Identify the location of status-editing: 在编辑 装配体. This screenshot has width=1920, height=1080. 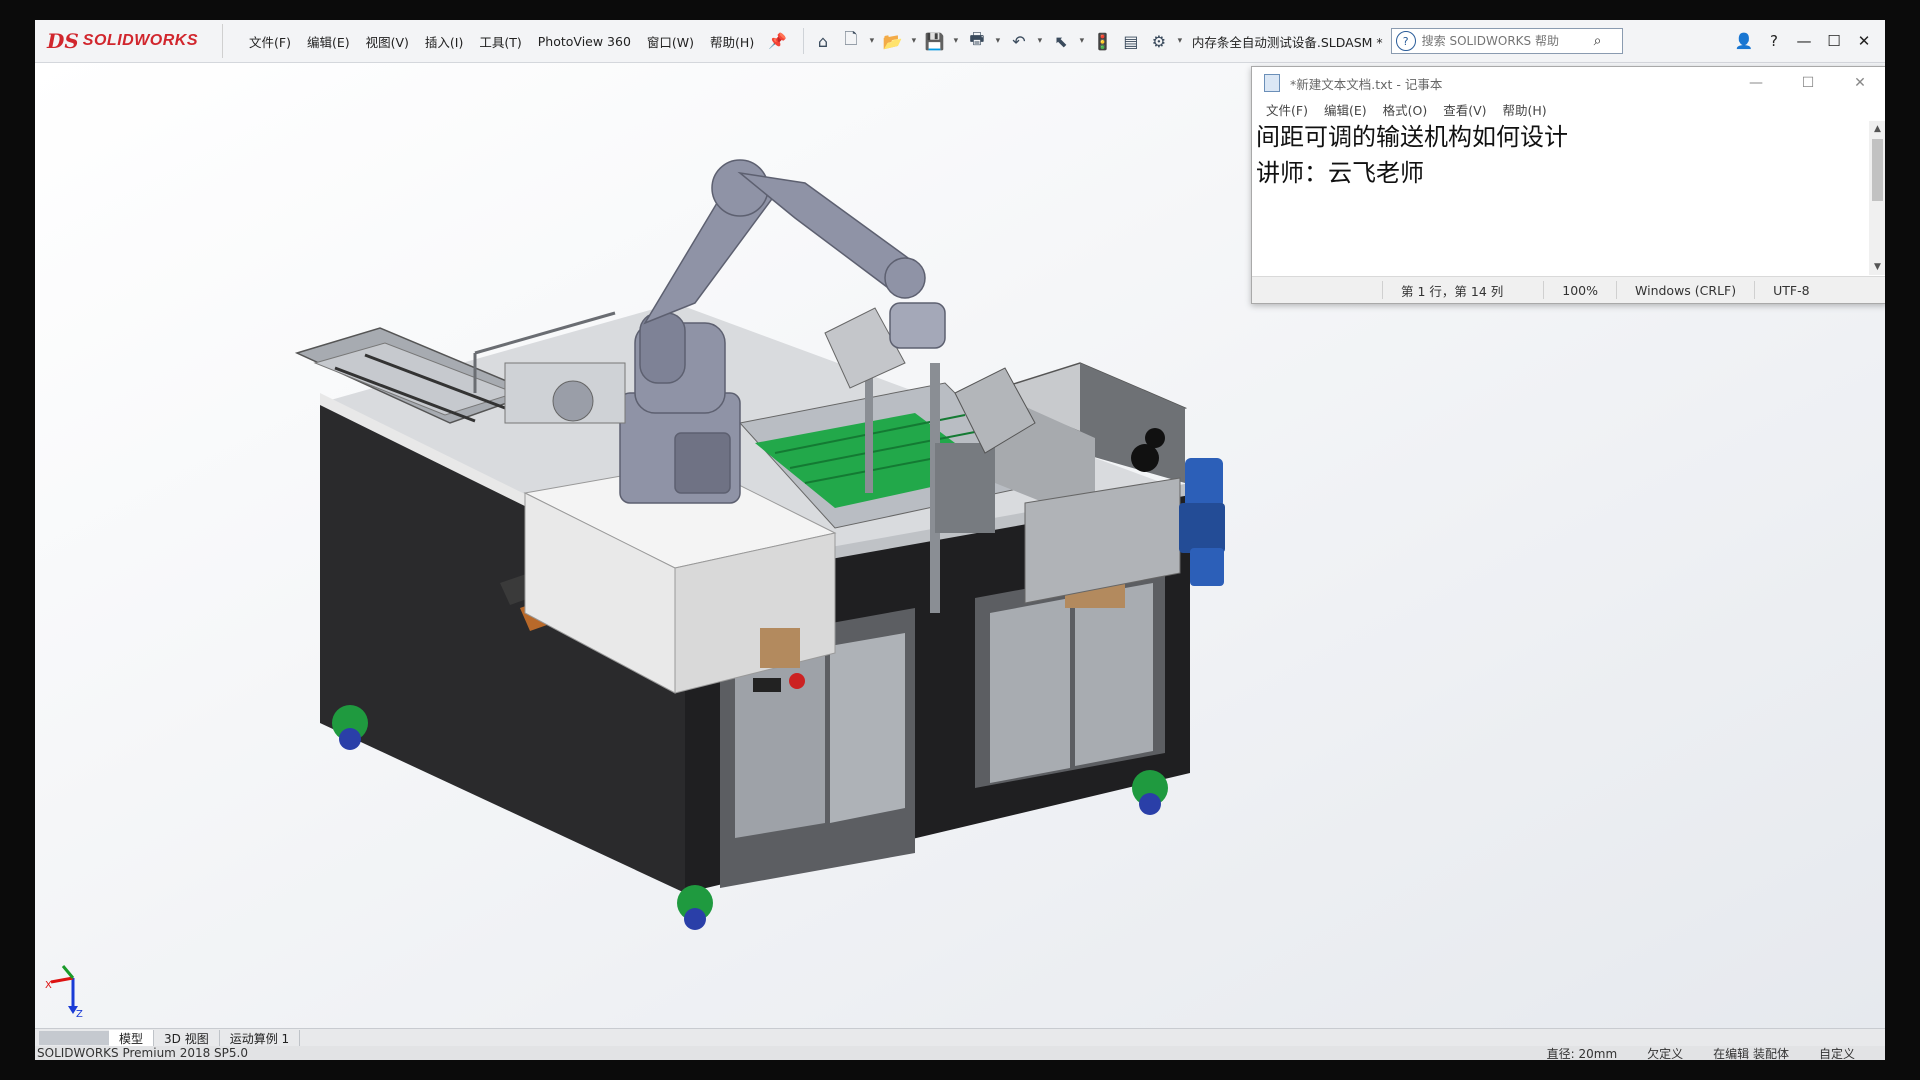
(1751, 1053).